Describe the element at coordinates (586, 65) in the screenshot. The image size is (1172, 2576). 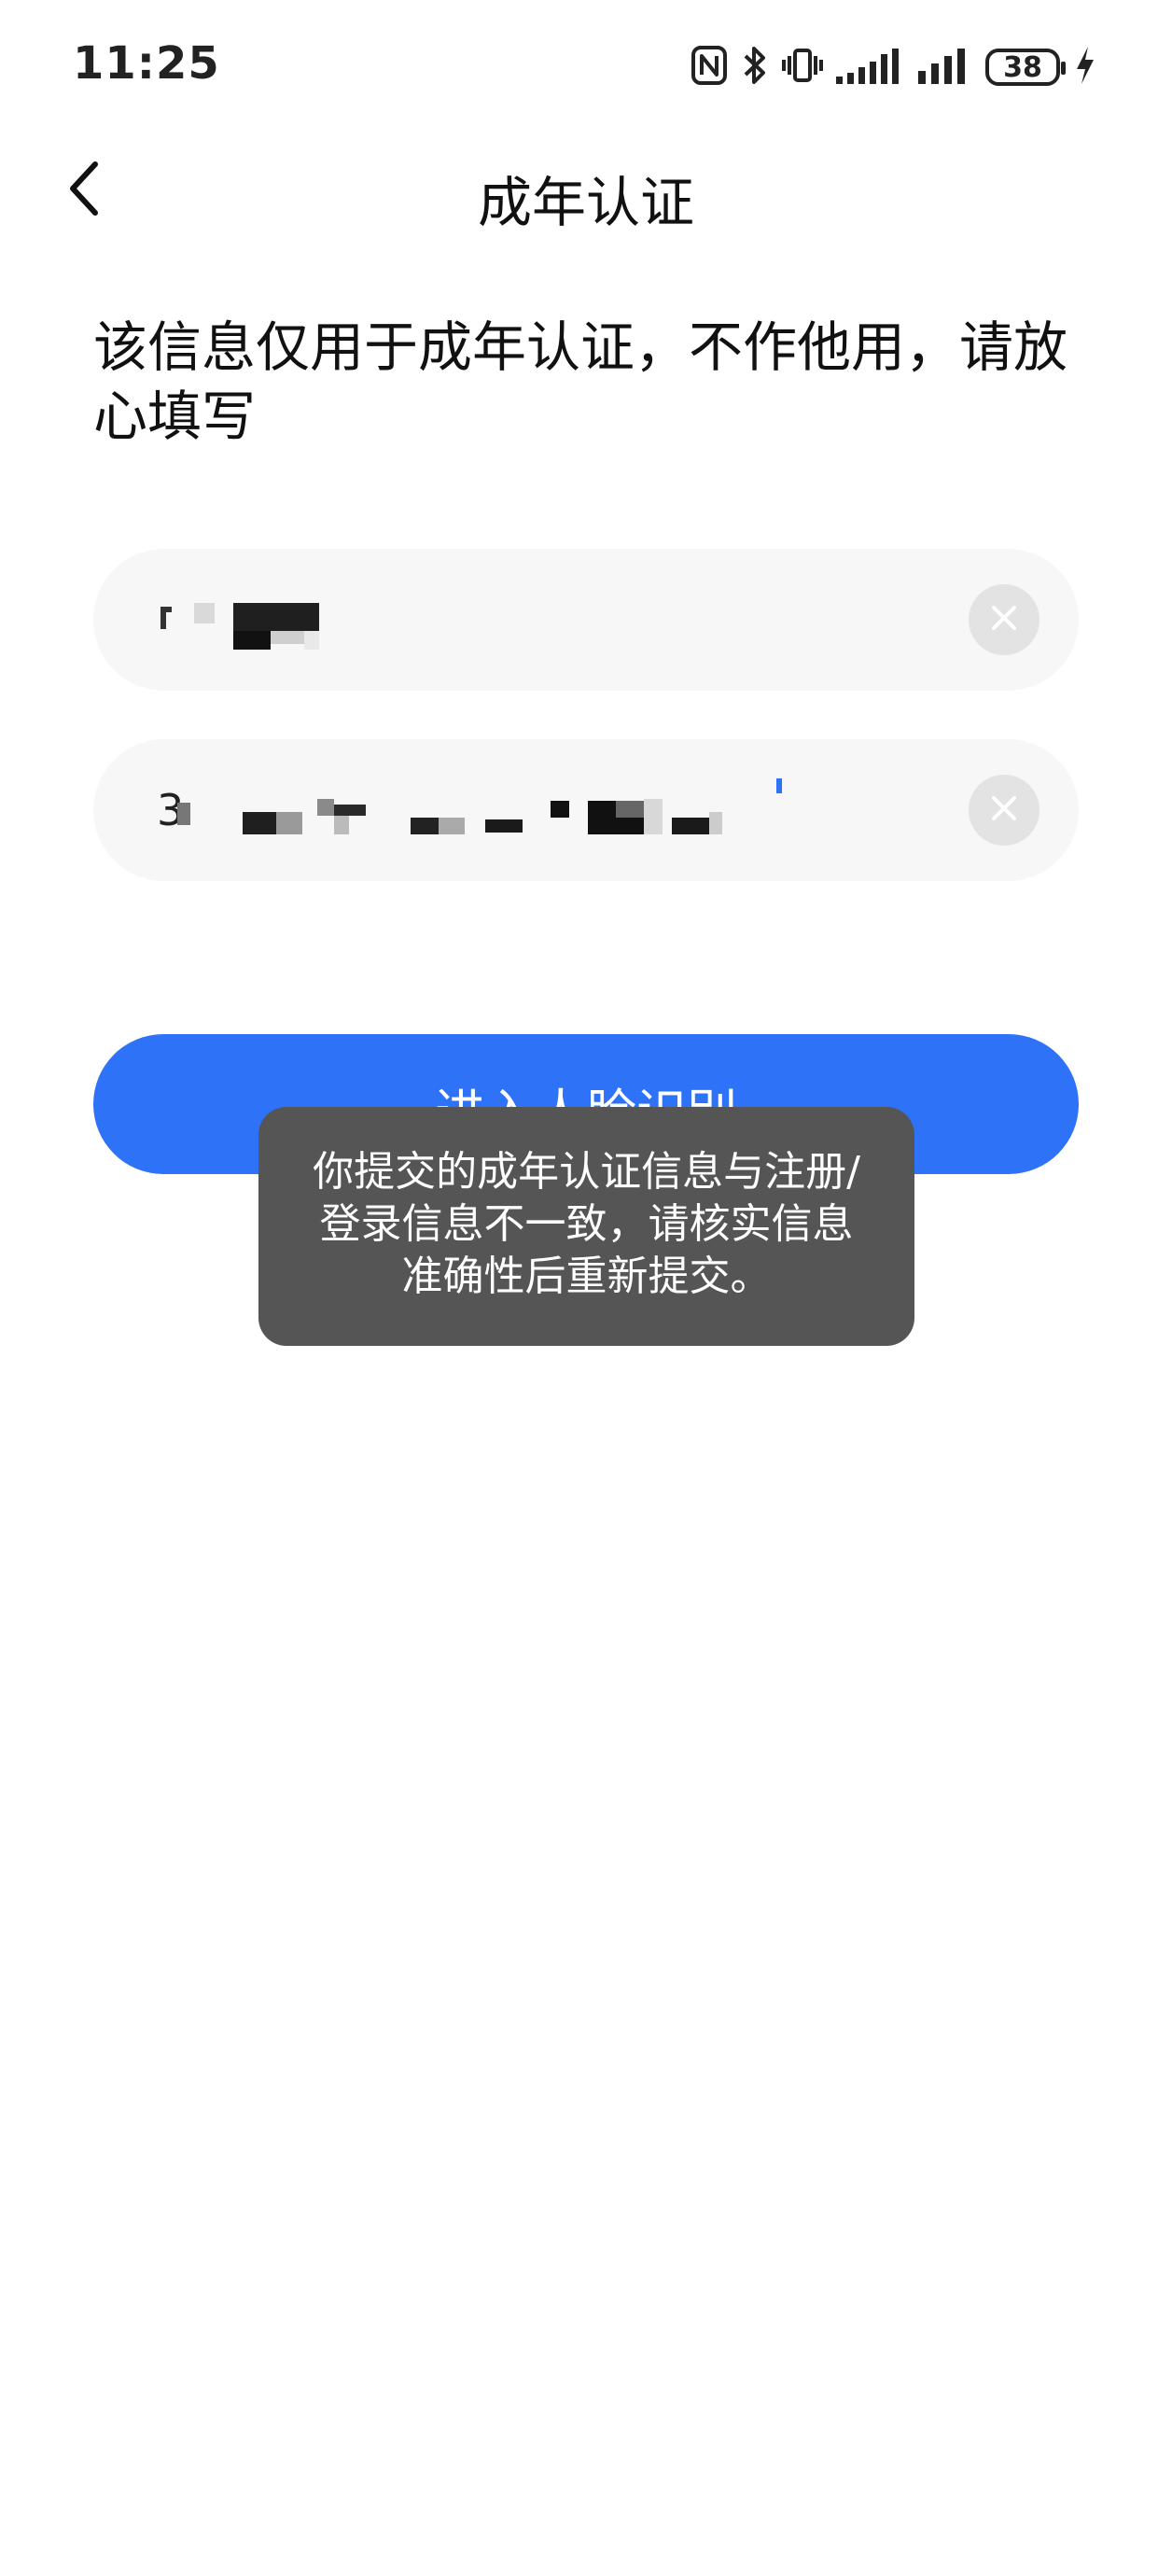
I see `status-bar: 11:25 38` at that location.